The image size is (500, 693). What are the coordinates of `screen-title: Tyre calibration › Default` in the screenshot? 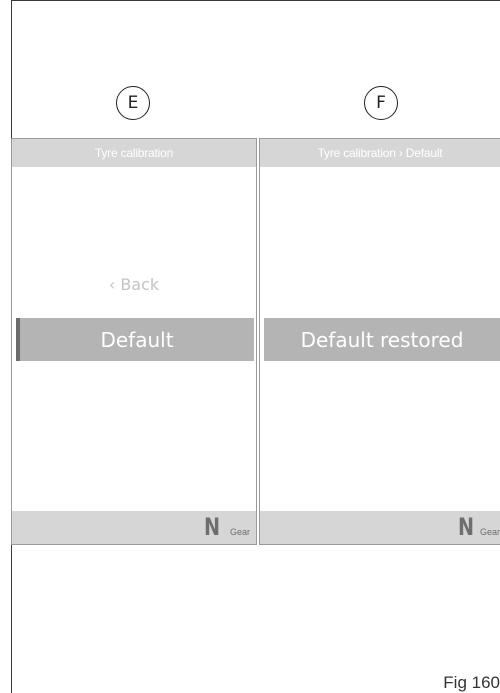 It's located at (380, 153).